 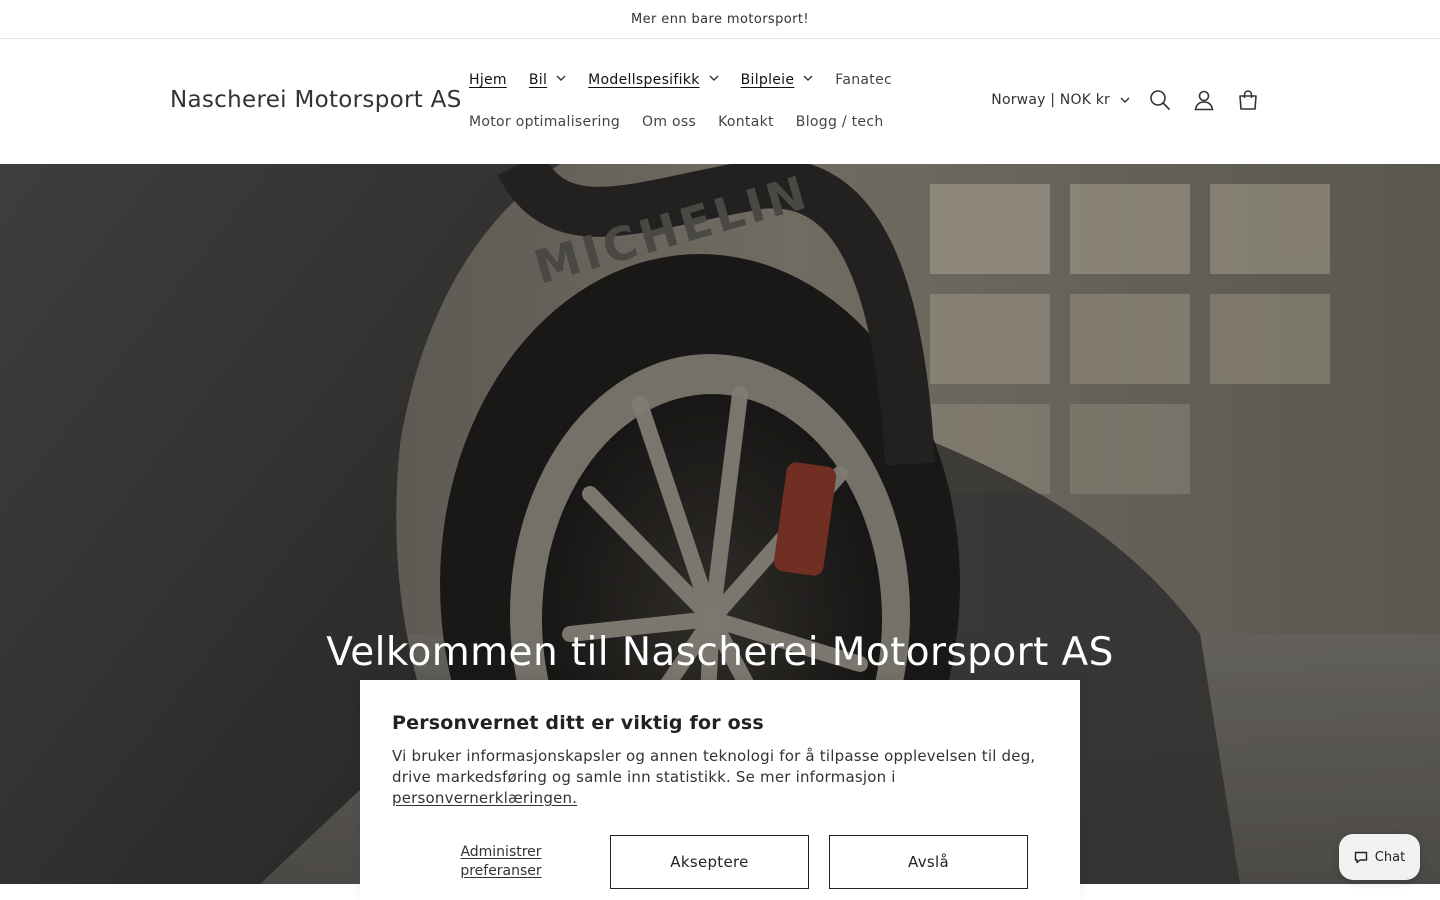 I want to click on nav-item-label: Hjem, so click(x=488, y=80).